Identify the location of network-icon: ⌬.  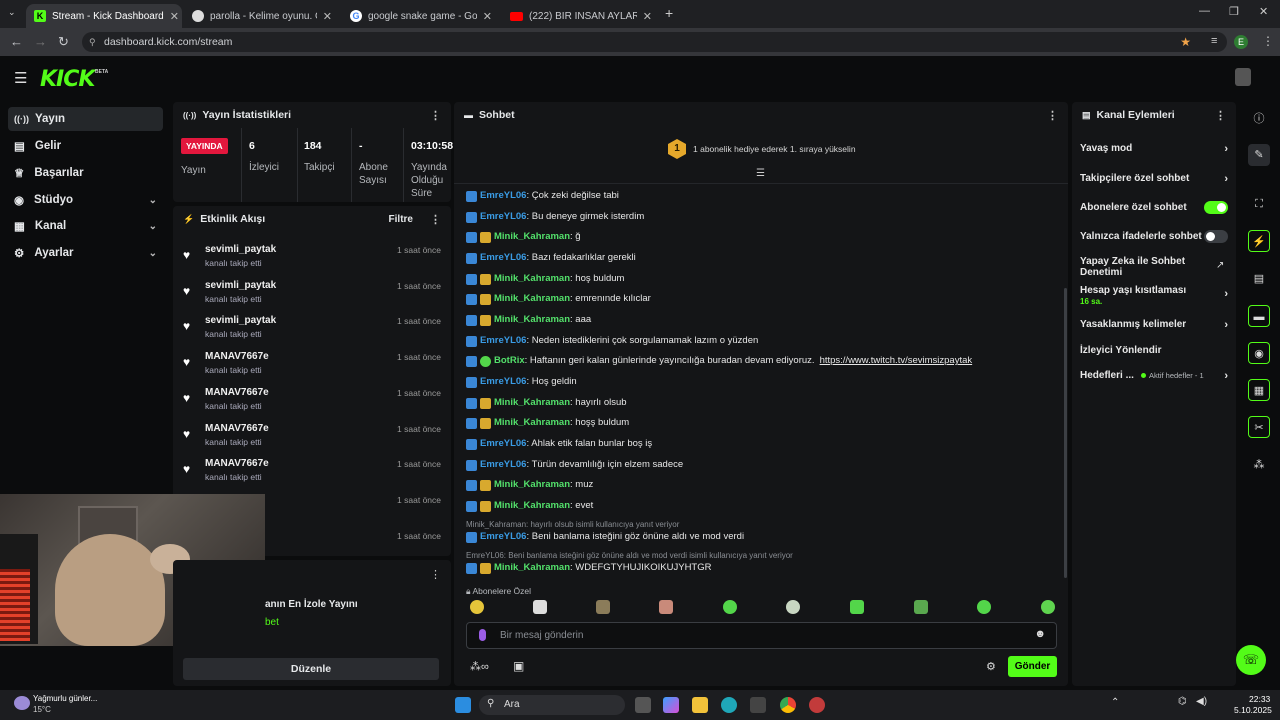
(1182, 701).